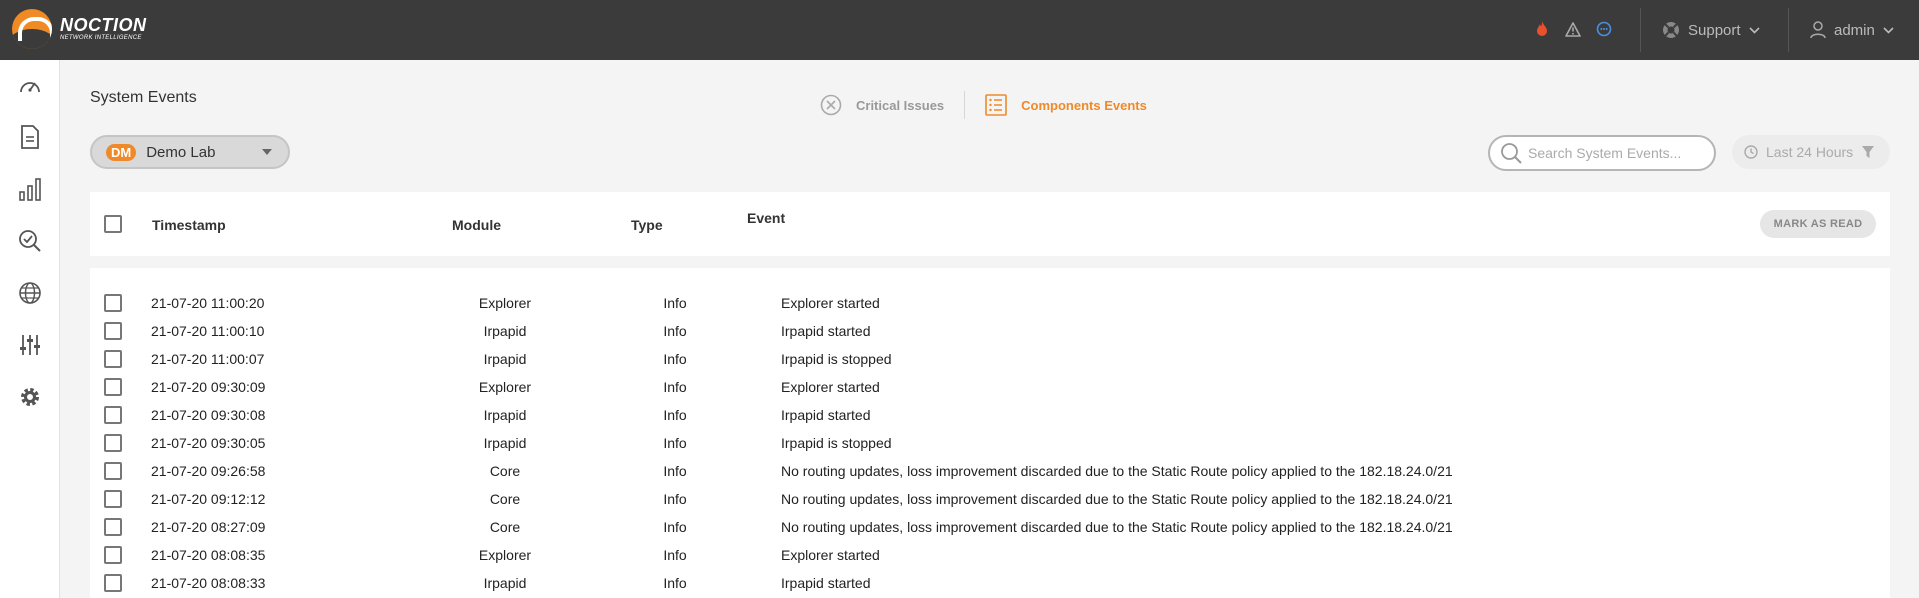 The image size is (1919, 598). I want to click on brand-tagline: NETWORK INTELLIGENCE, so click(101, 38).